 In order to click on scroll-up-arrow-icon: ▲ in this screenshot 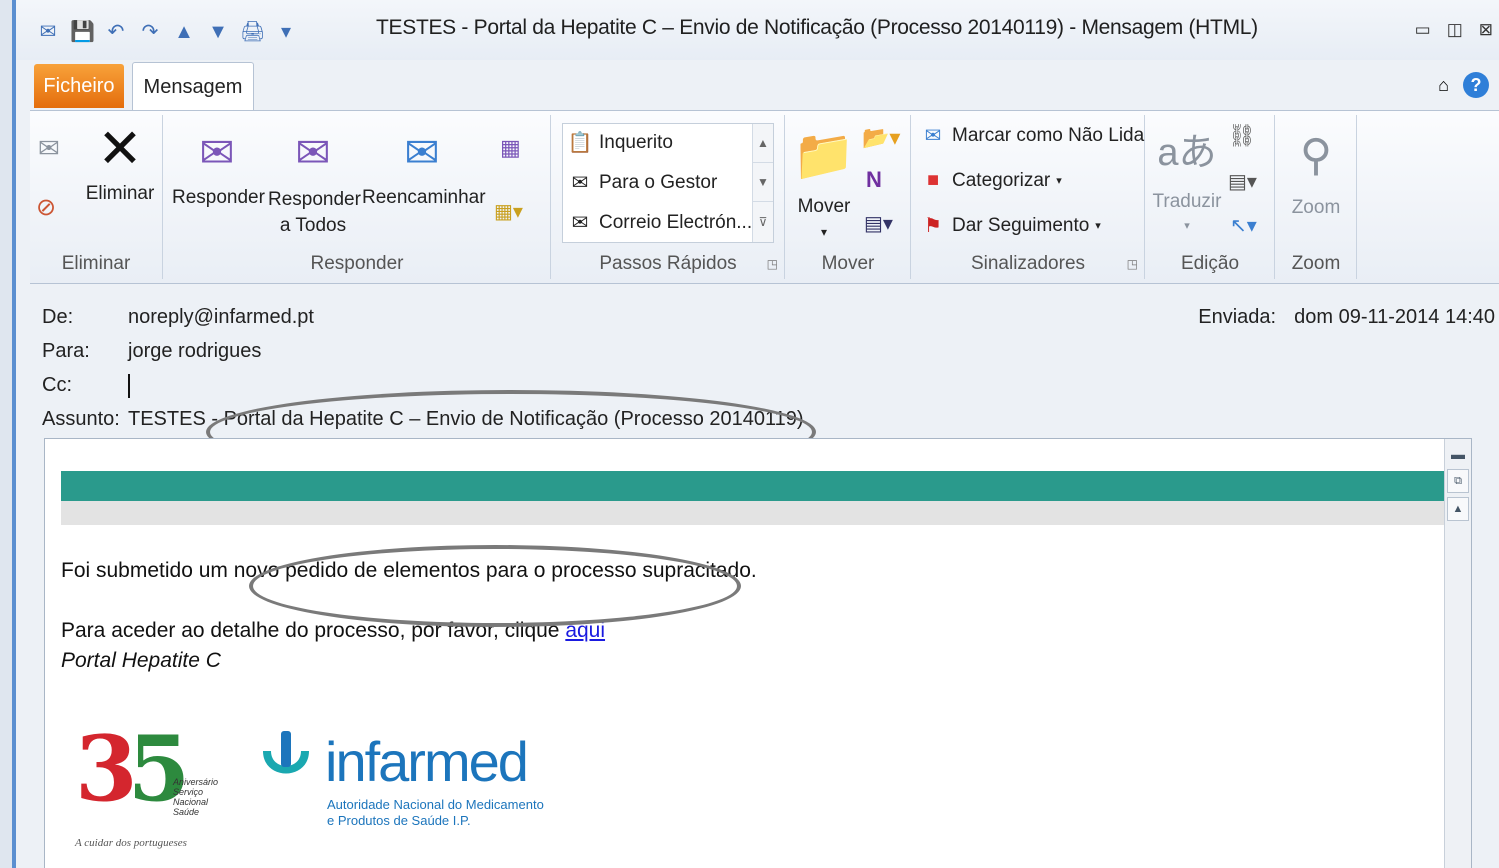, I will do `click(1458, 509)`.